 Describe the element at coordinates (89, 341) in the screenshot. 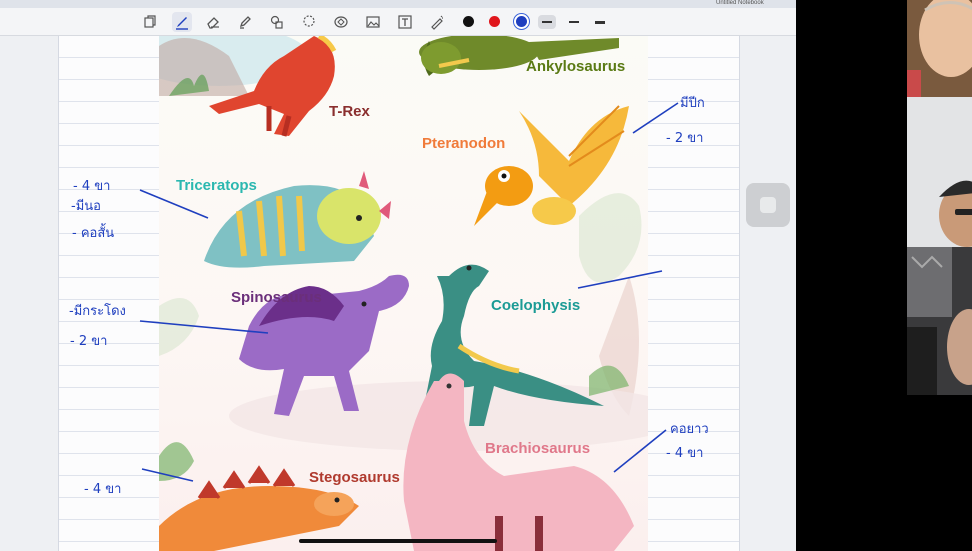

I see `note-spinosaurus-legs: - 2 ขา` at that location.